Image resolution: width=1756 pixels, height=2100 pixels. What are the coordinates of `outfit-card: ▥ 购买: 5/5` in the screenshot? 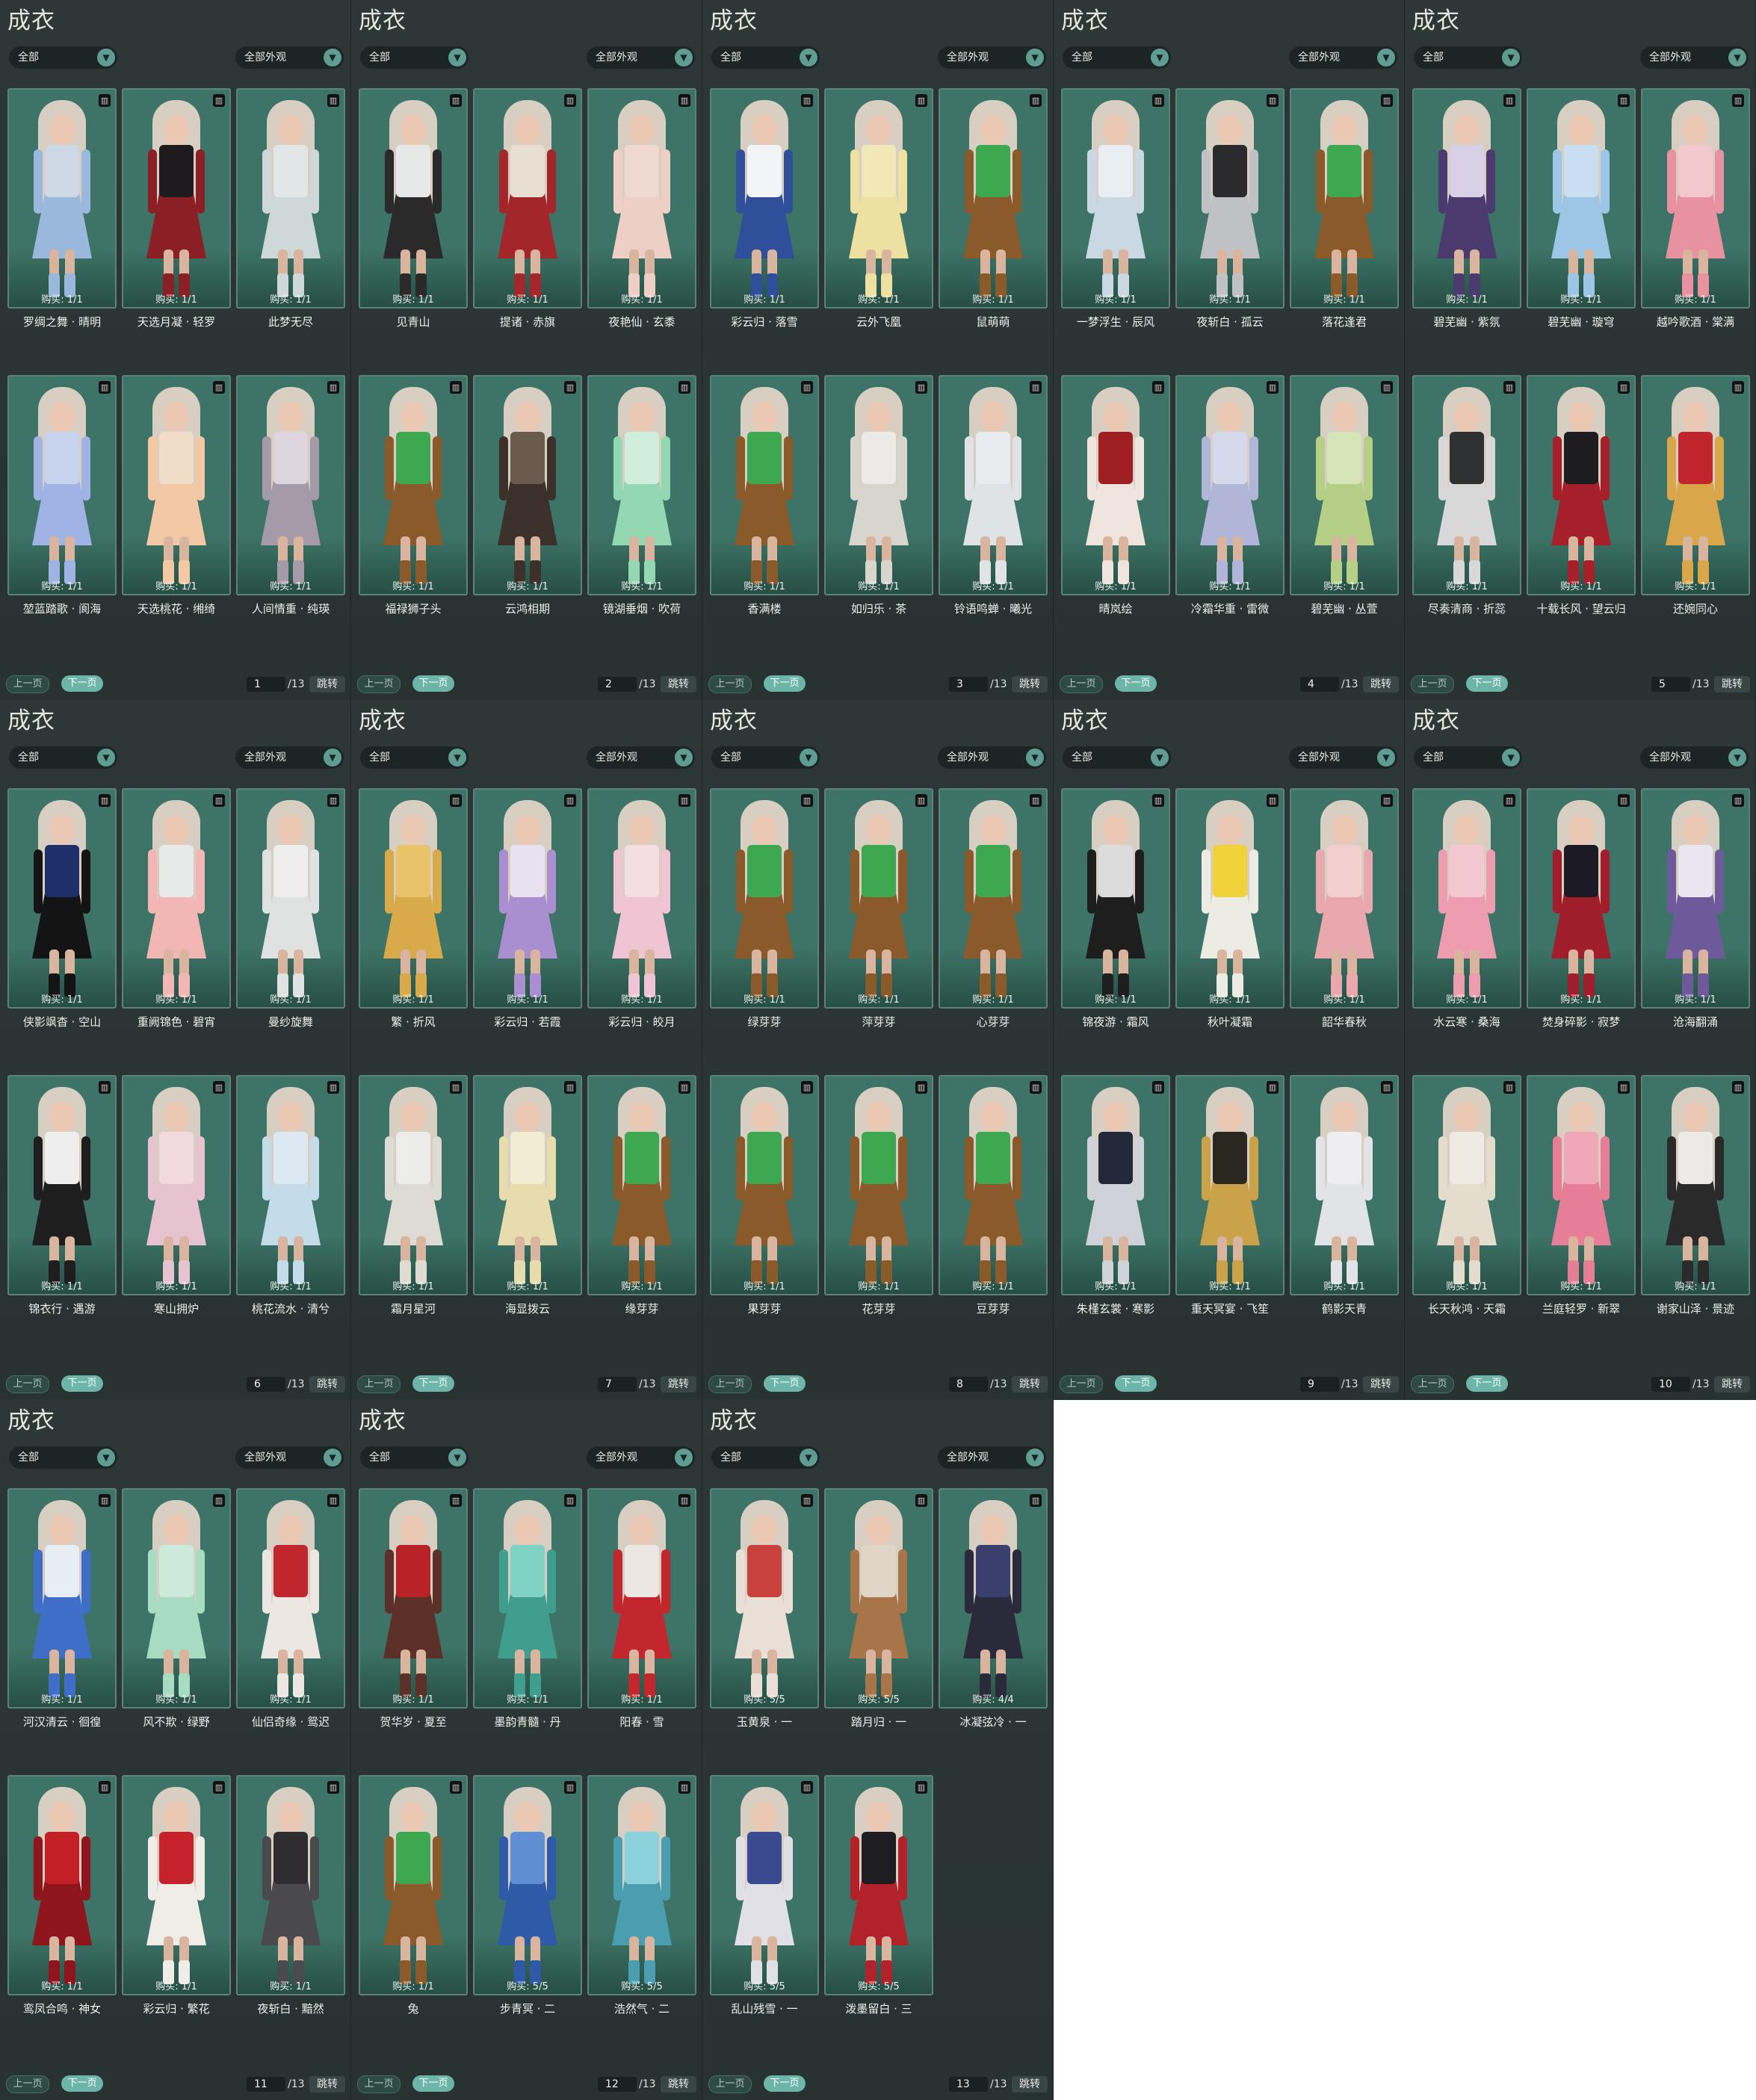 It's located at (764, 1885).